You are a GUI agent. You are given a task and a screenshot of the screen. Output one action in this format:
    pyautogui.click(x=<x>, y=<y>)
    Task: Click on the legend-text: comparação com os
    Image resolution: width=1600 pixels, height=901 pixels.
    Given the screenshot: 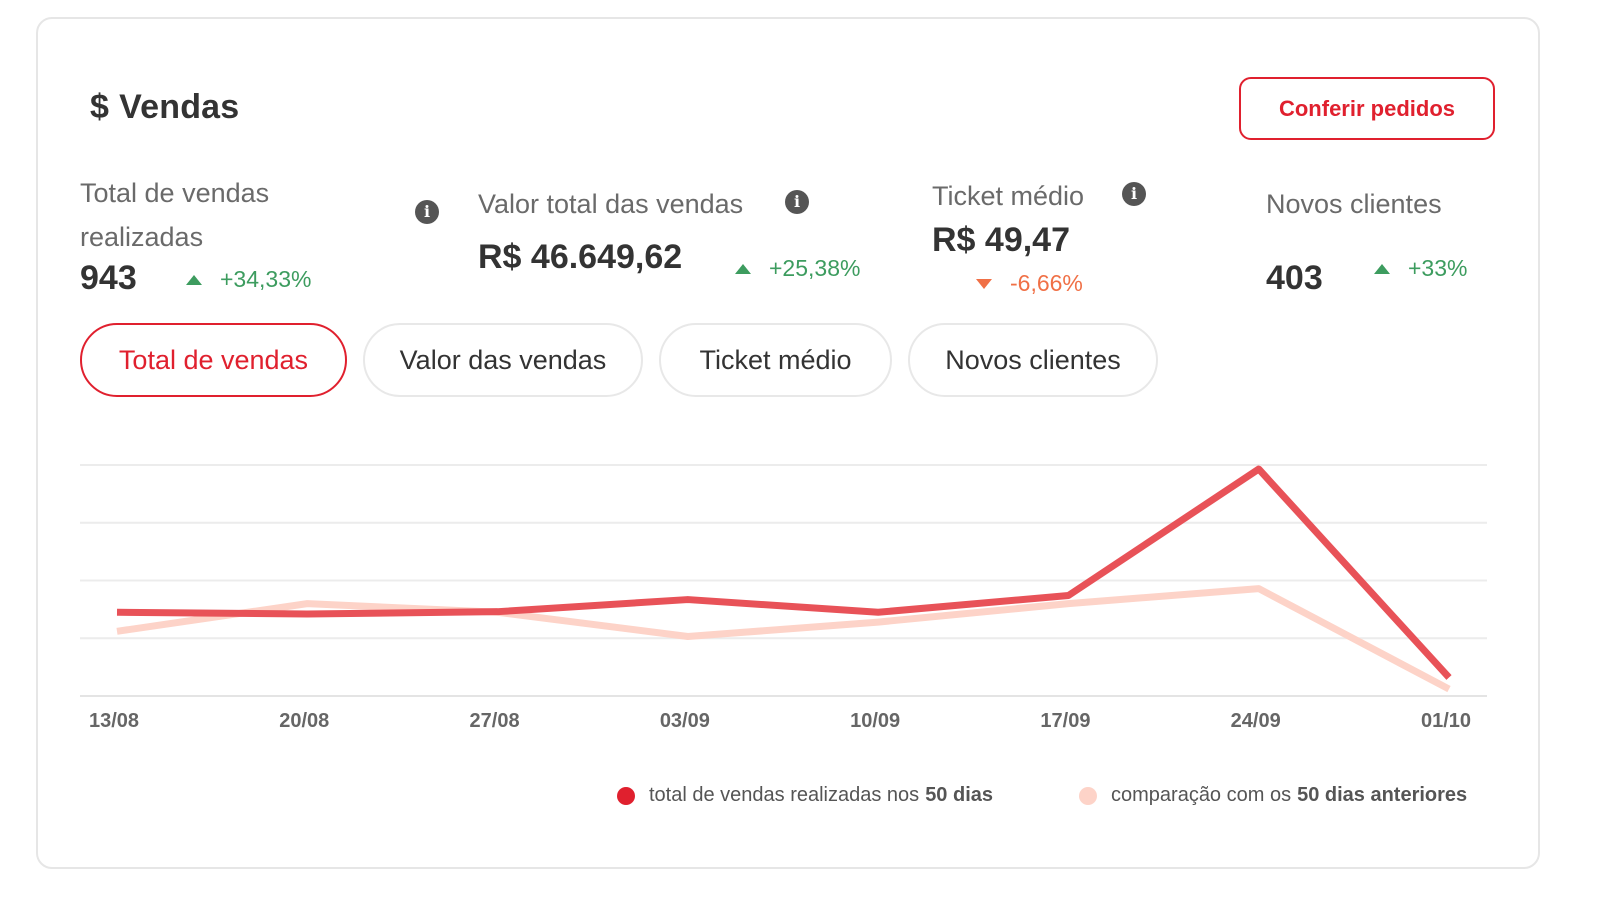 What is the action you would take?
    pyautogui.click(x=1201, y=795)
    